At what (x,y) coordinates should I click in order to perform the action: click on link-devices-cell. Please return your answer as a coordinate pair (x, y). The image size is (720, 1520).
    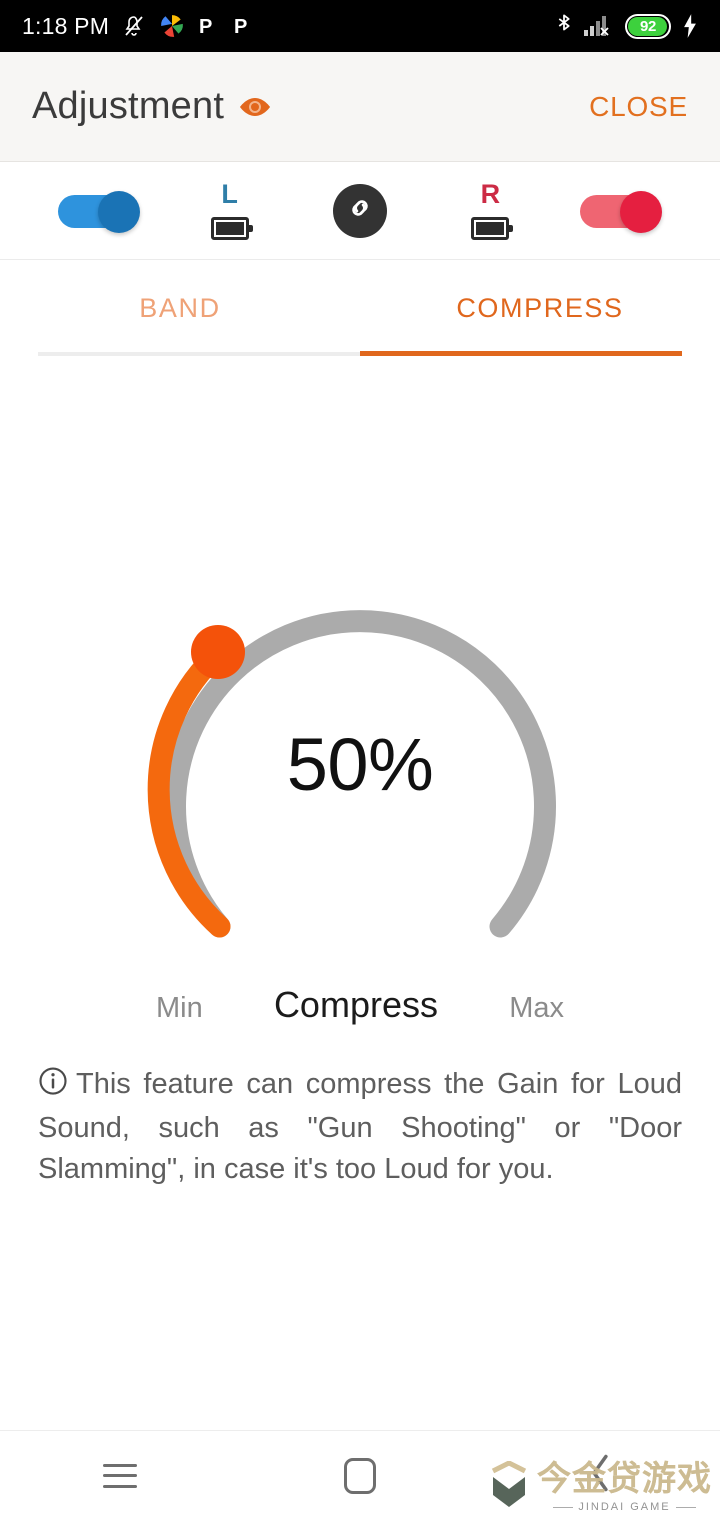
    Looking at the image, I should click on (360, 210).